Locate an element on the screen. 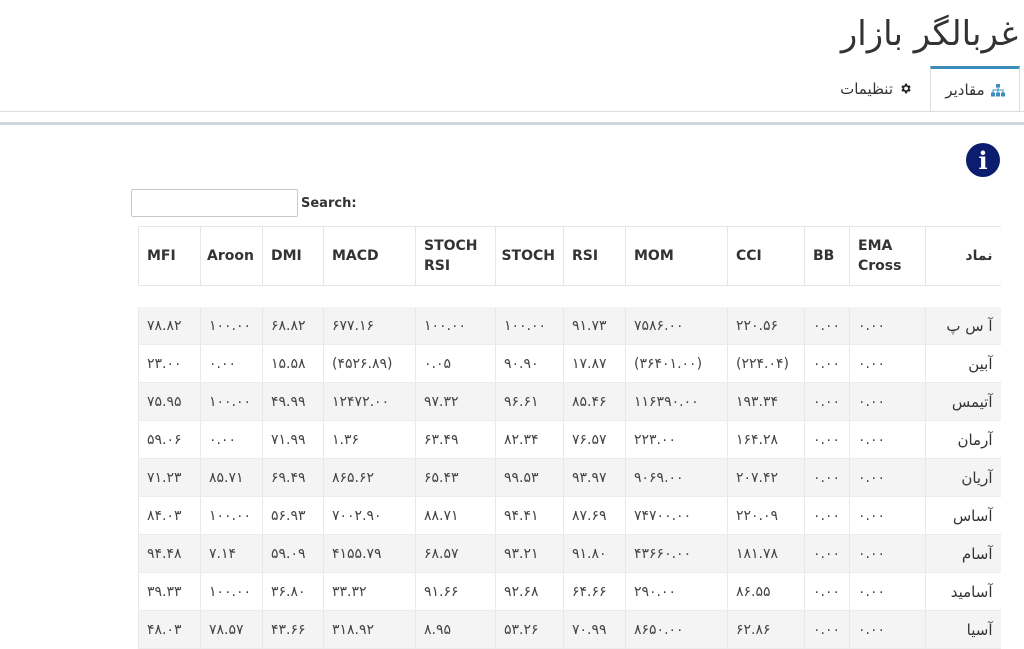 The width and height of the screenshot is (1024, 649). cell-stochrsi: ۹۷.۳۲ is located at coordinates (455, 401).